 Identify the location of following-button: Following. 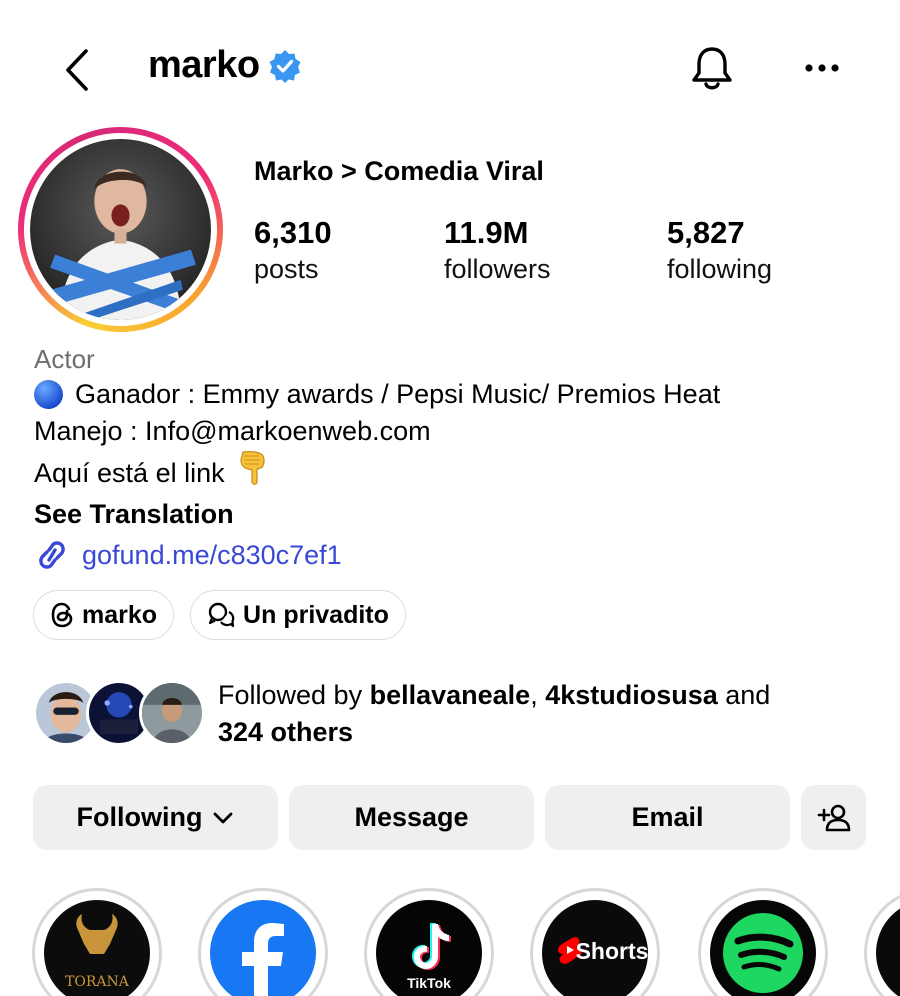
(155, 817).